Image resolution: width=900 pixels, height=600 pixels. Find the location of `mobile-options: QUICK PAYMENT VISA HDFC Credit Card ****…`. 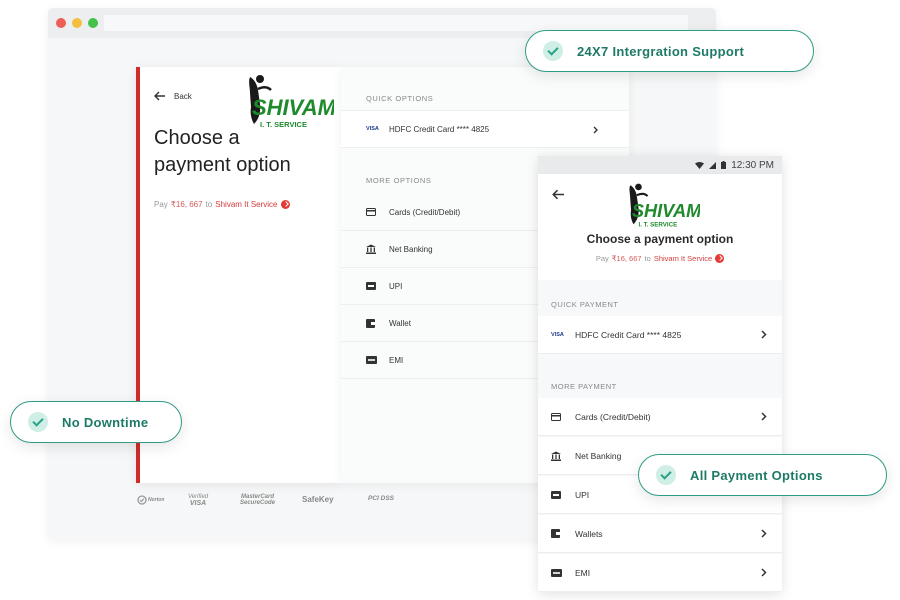

mobile-options: QUICK PAYMENT VISA HDFC Credit Card ****… is located at coordinates (660, 436).